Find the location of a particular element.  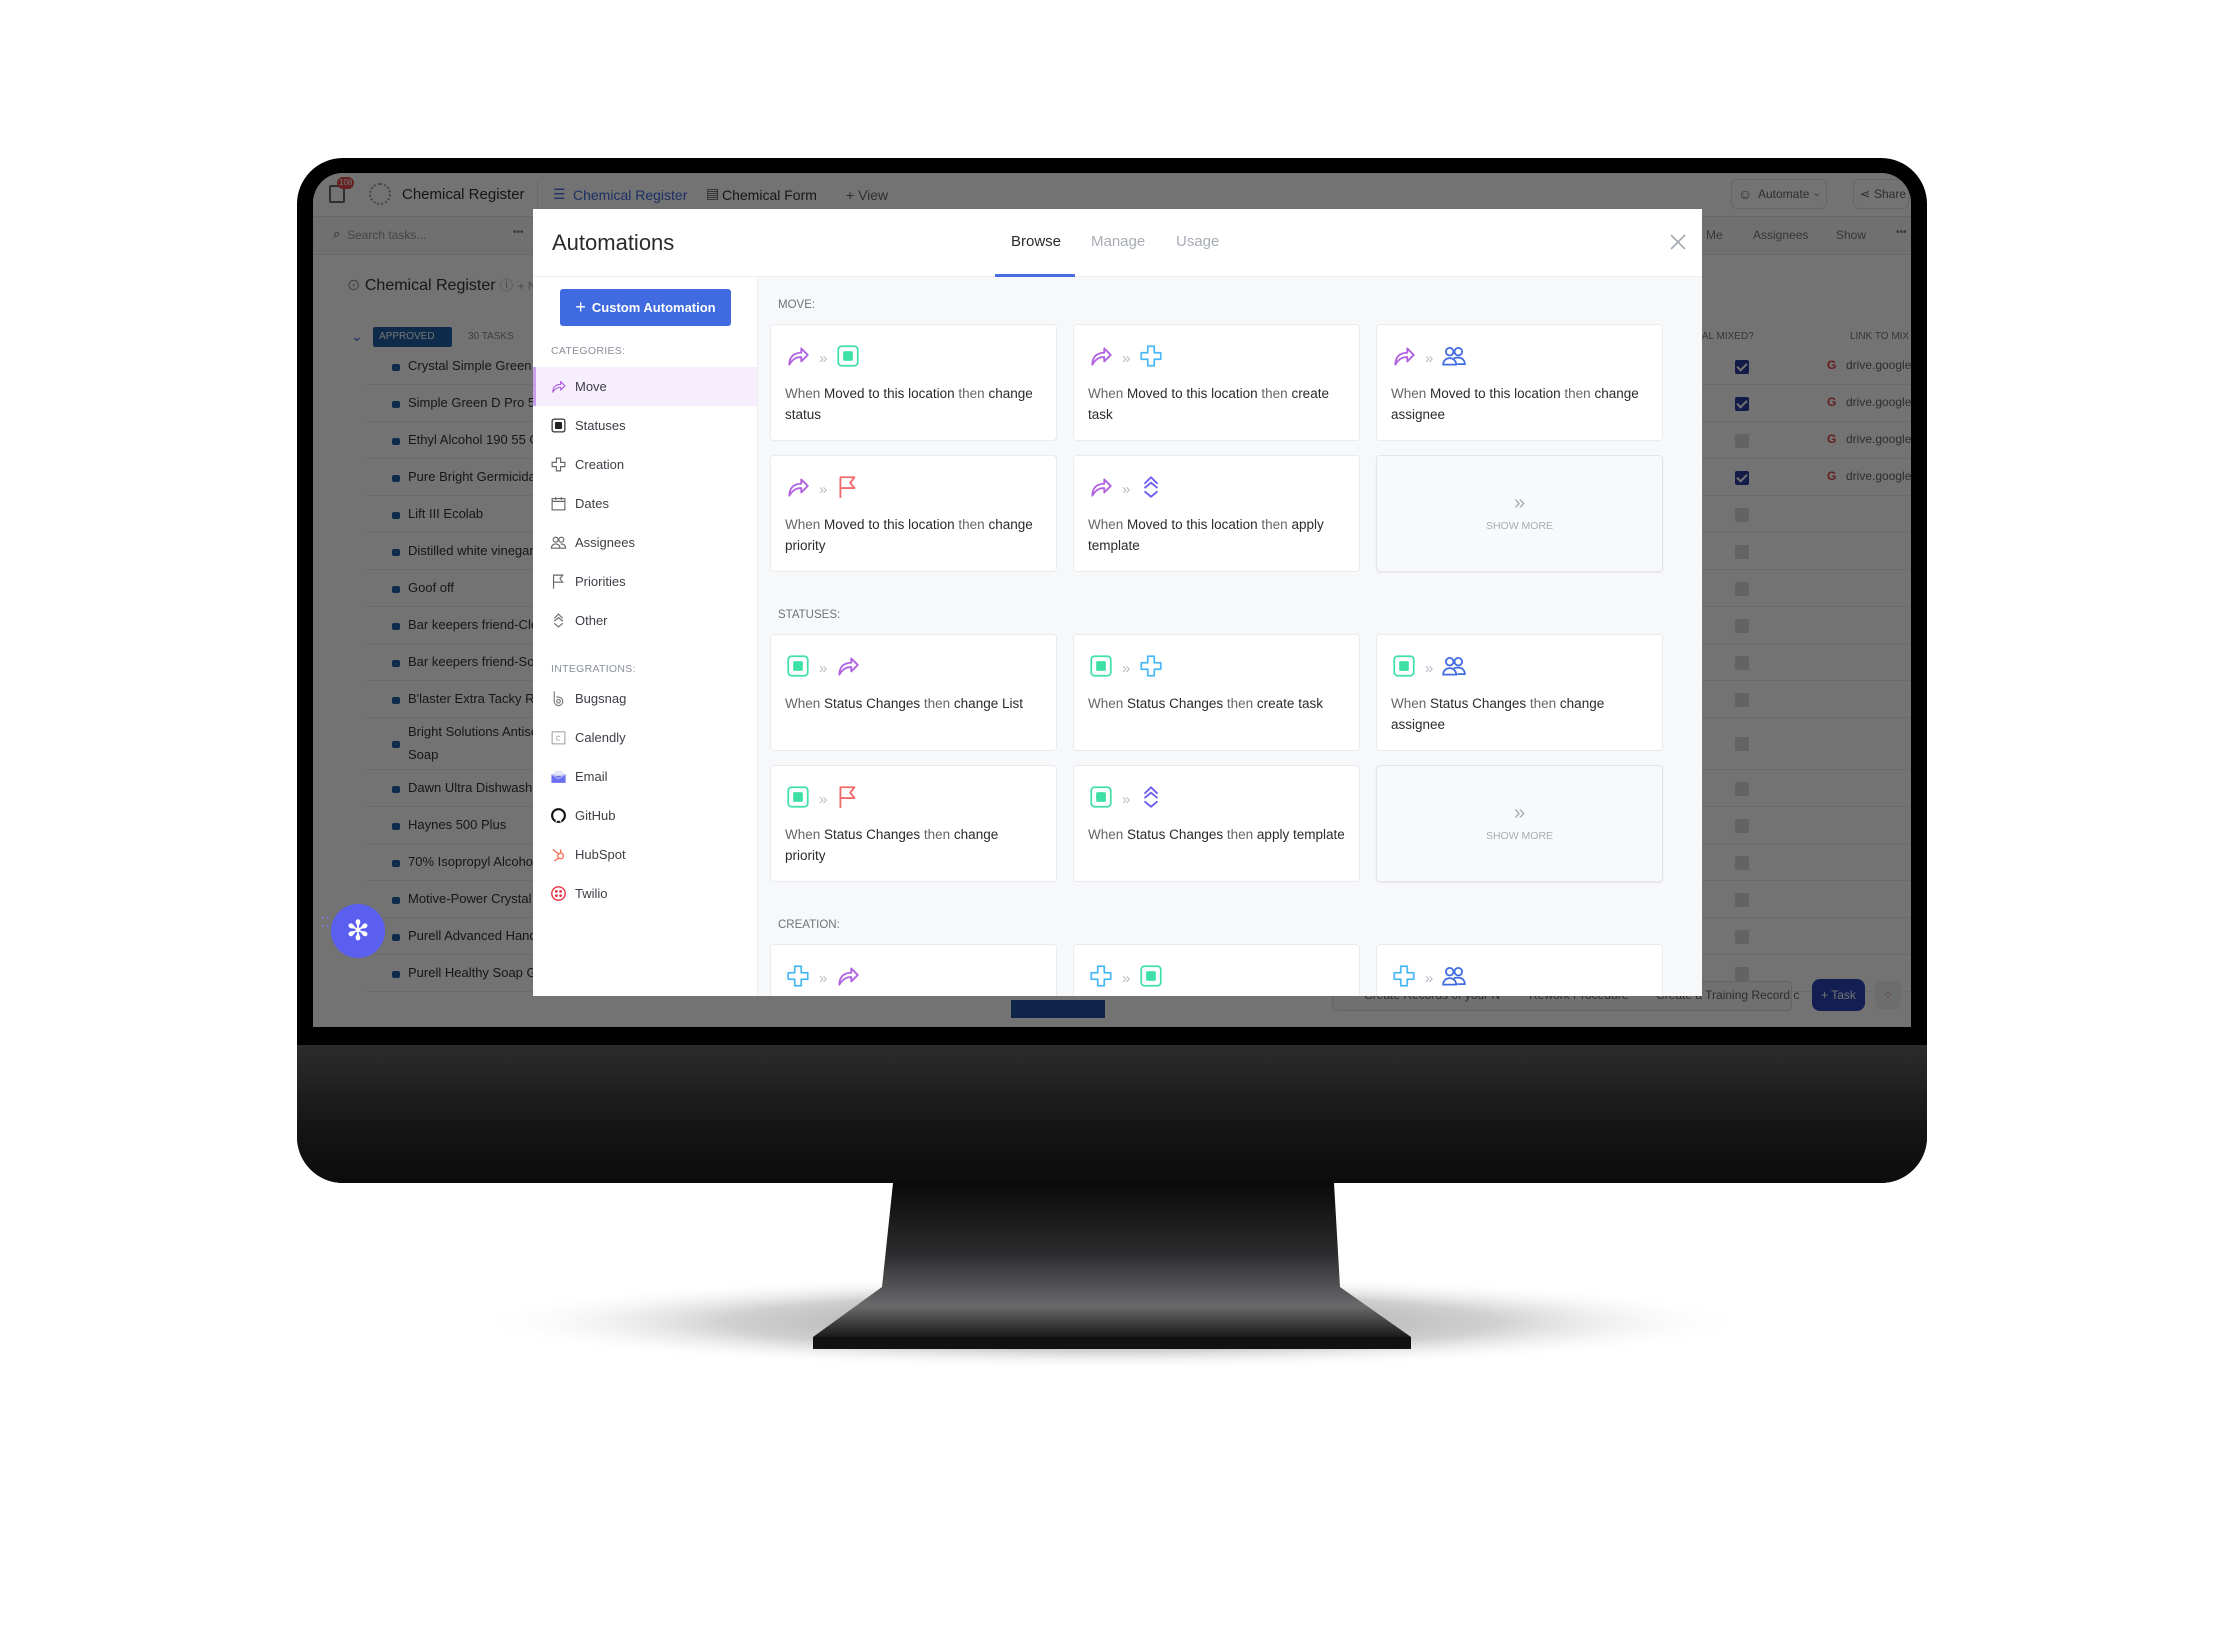

sidebar-item-github: GitHub is located at coordinates (645, 815).